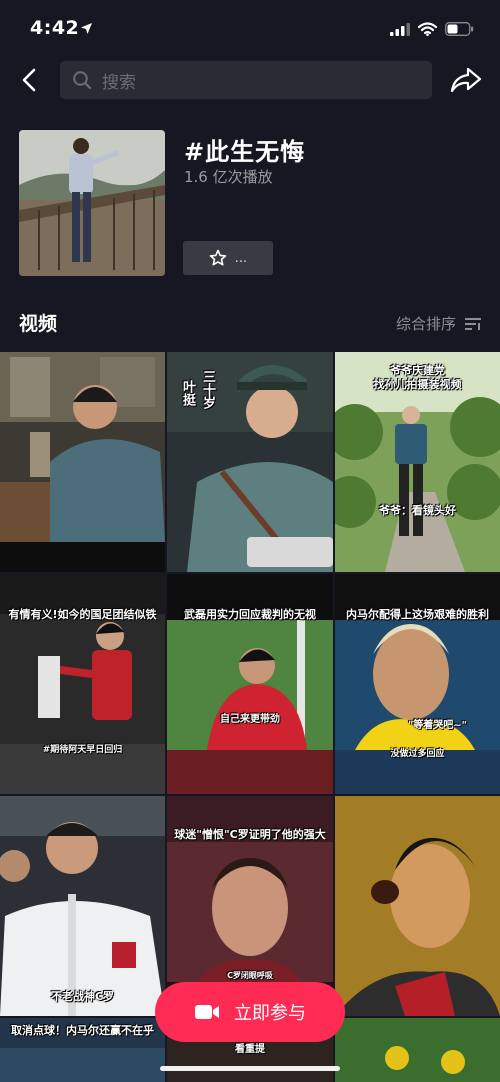 This screenshot has width=500, height=1082. Describe the element at coordinates (82, 750) in the screenshot. I see `video-caption-2: #期待阿天早日回归` at that location.